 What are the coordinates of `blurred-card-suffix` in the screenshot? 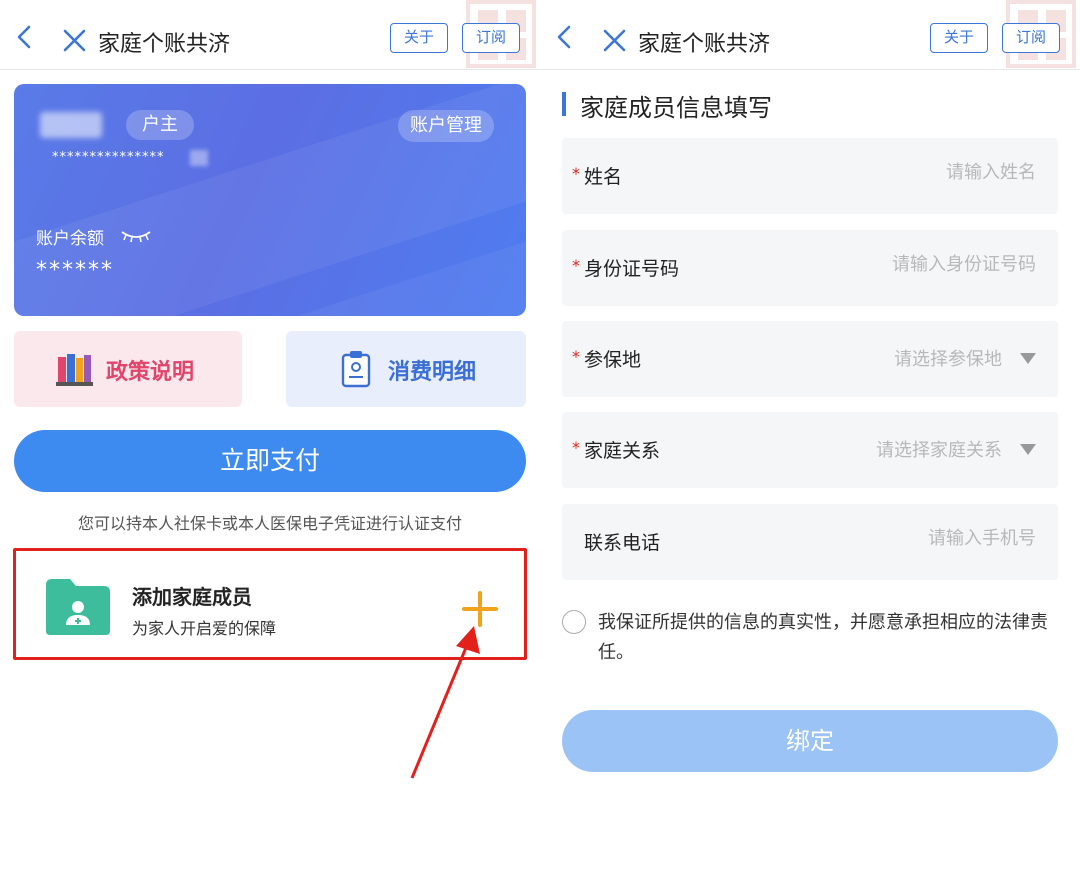 It's located at (199, 158).